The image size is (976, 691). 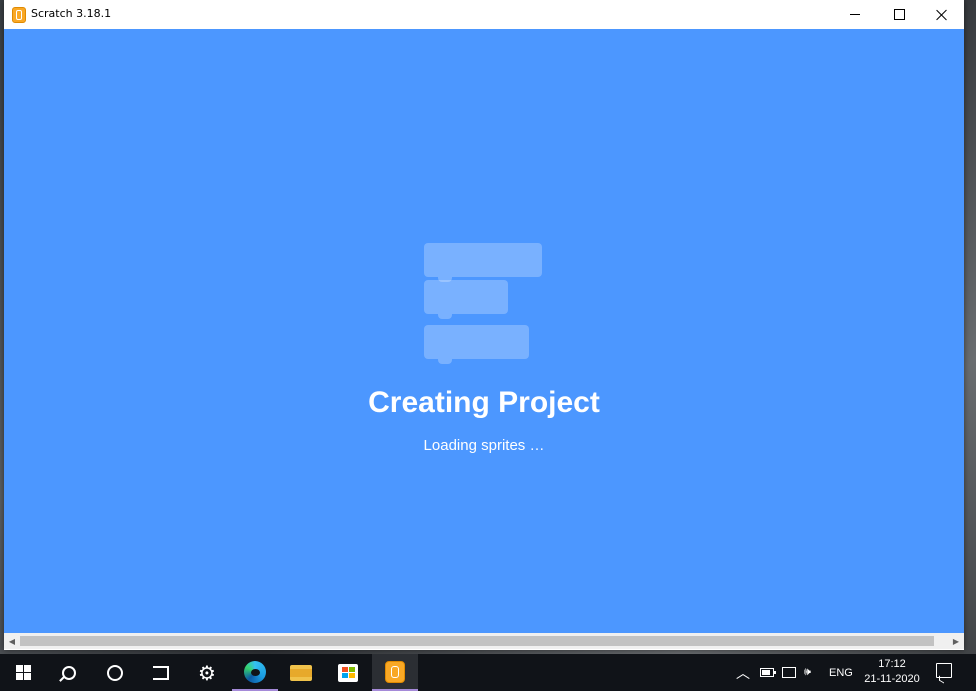 I want to click on network-icon, so click(x=789, y=672).